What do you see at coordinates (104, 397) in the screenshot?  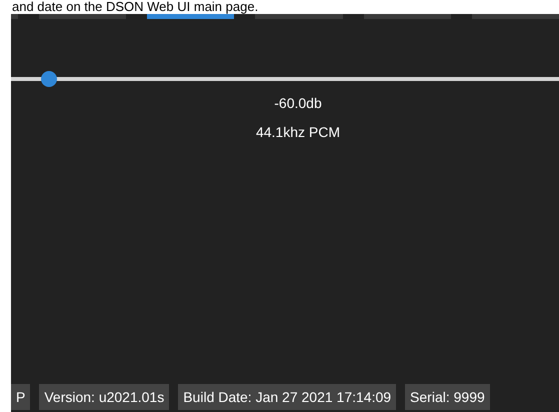 I see `status-item: Version: u2021.01s` at bounding box center [104, 397].